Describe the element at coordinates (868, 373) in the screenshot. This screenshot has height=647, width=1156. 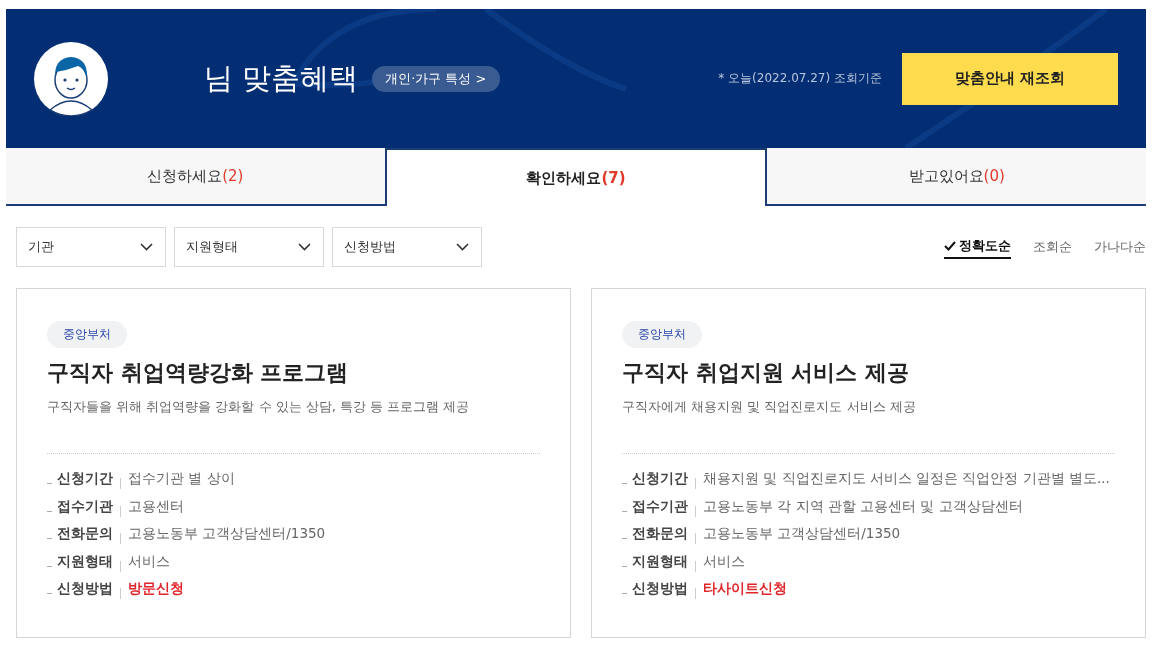
I see `benefit-title: 구직자 취업지원 서비스 제공` at that location.